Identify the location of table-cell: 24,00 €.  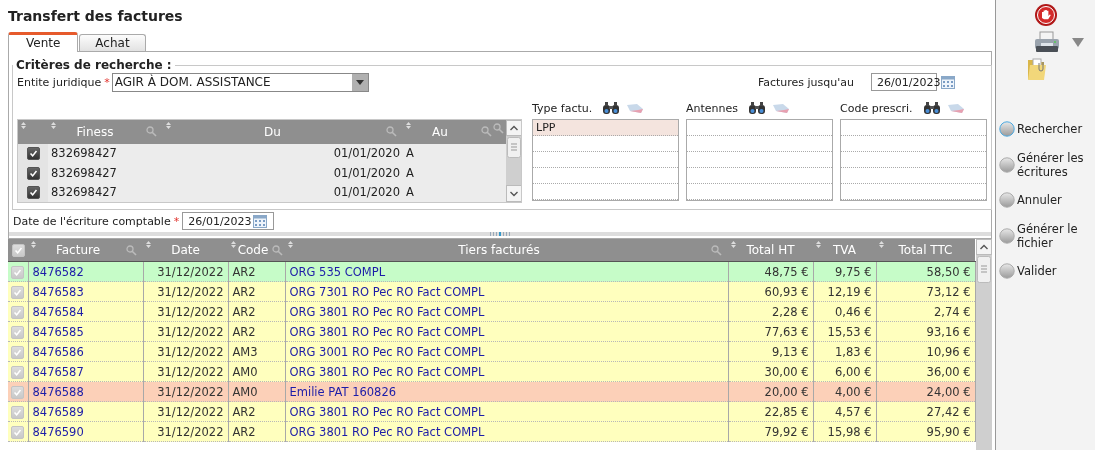
(948, 391).